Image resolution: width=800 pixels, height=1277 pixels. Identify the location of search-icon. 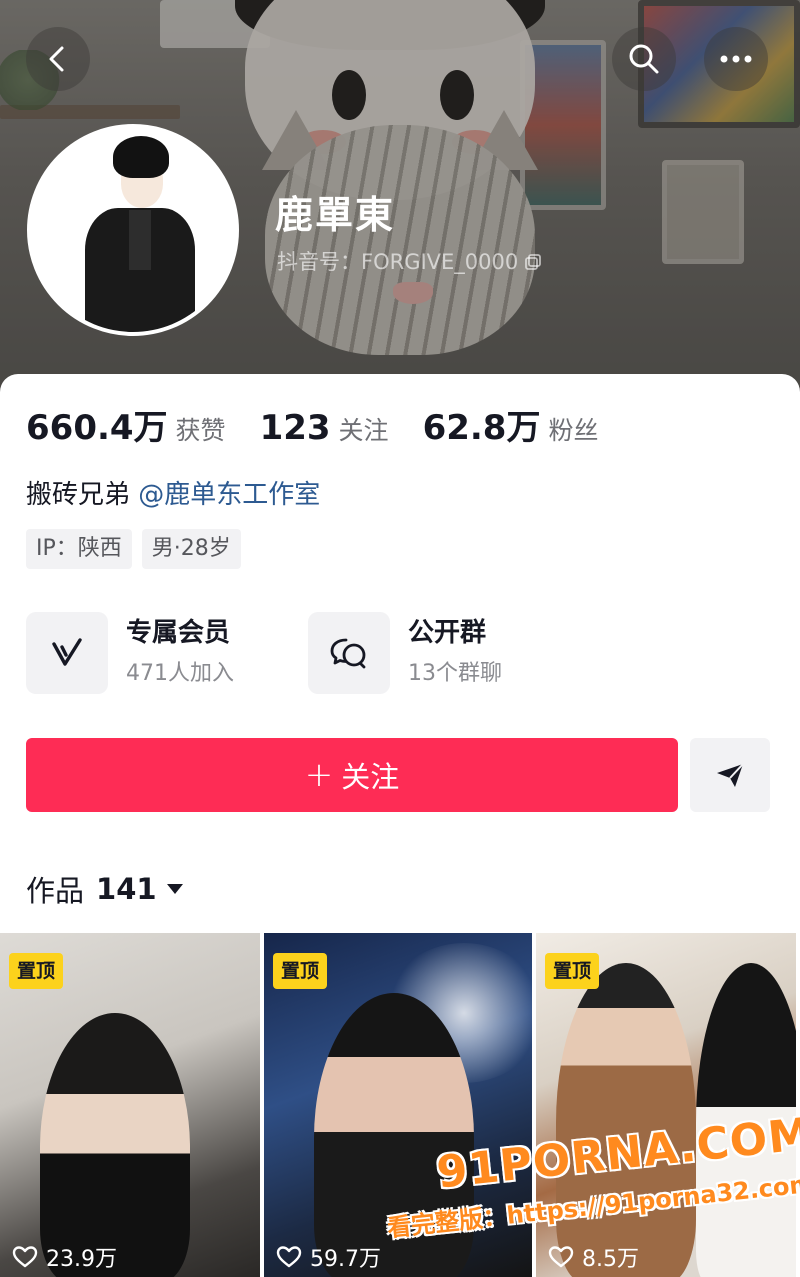
(644, 59).